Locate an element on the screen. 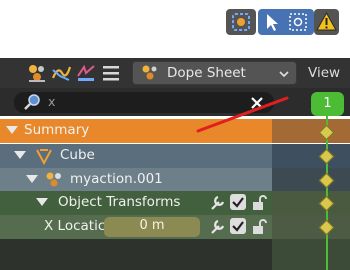  graph-editor-button is located at coordinates (61, 73).